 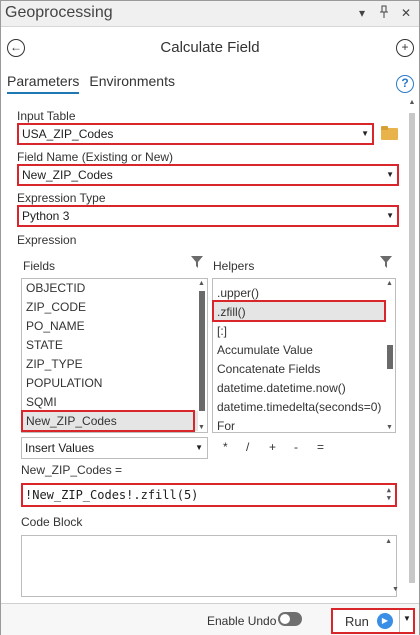 What do you see at coordinates (272, 447) in the screenshot?
I see `plus-button: +` at bounding box center [272, 447].